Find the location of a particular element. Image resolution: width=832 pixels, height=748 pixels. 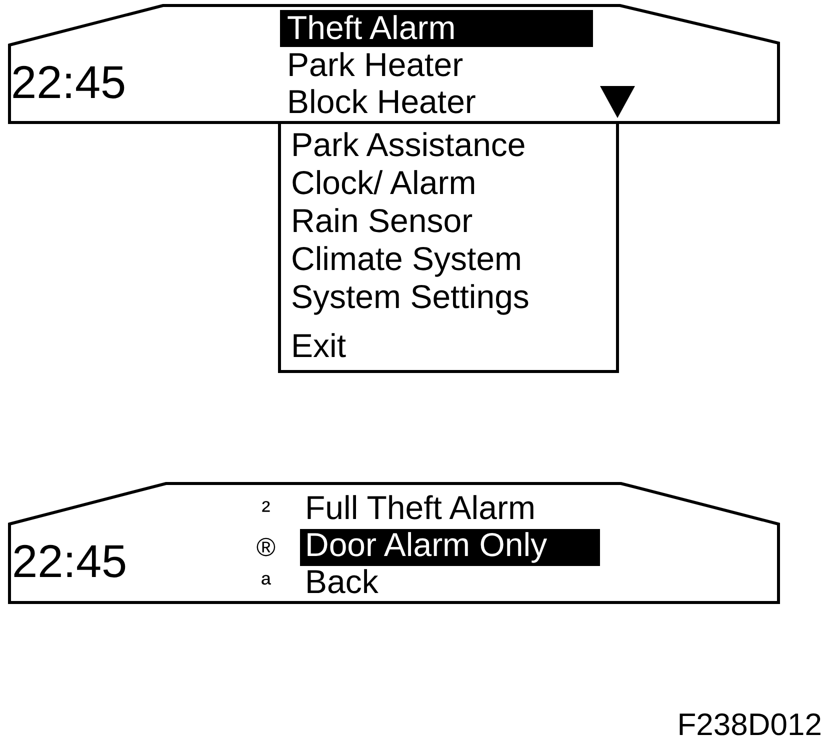

menu-item: Climate System is located at coordinates (448, 261).